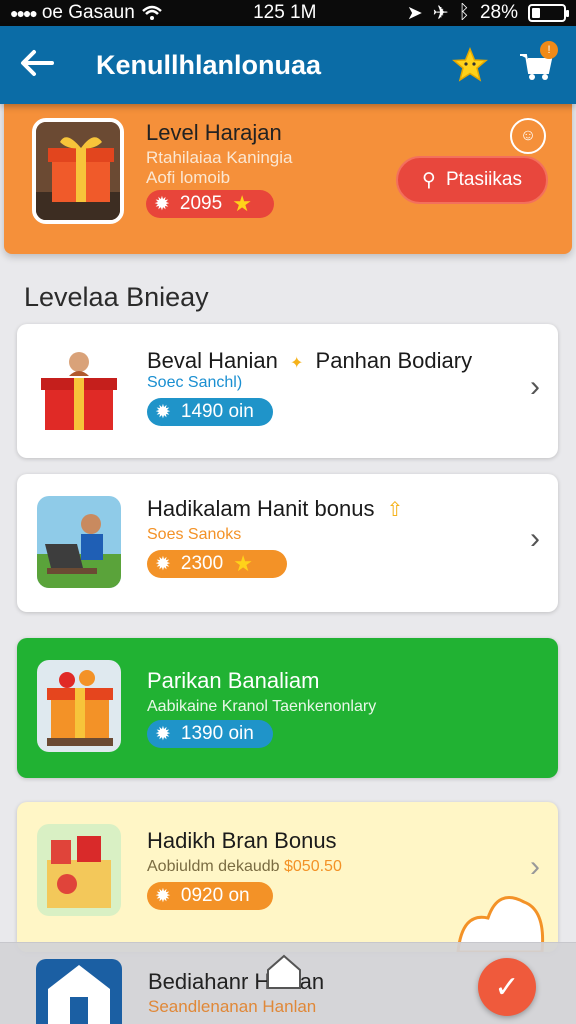 The image size is (576, 1024). I want to click on clock: 125 1M, so click(285, 12).